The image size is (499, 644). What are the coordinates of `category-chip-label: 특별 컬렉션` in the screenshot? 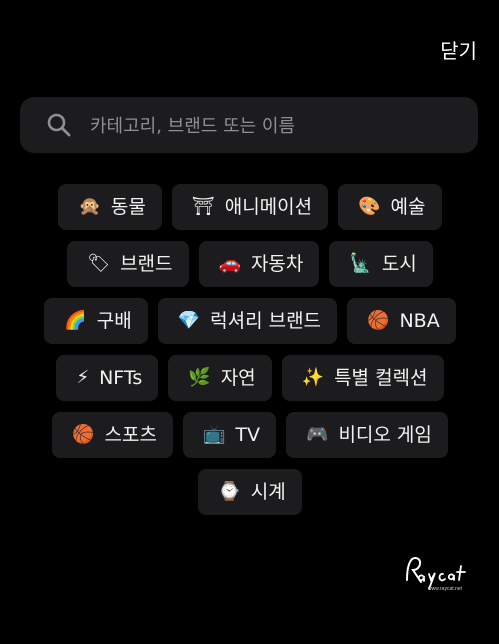 It's located at (381, 377).